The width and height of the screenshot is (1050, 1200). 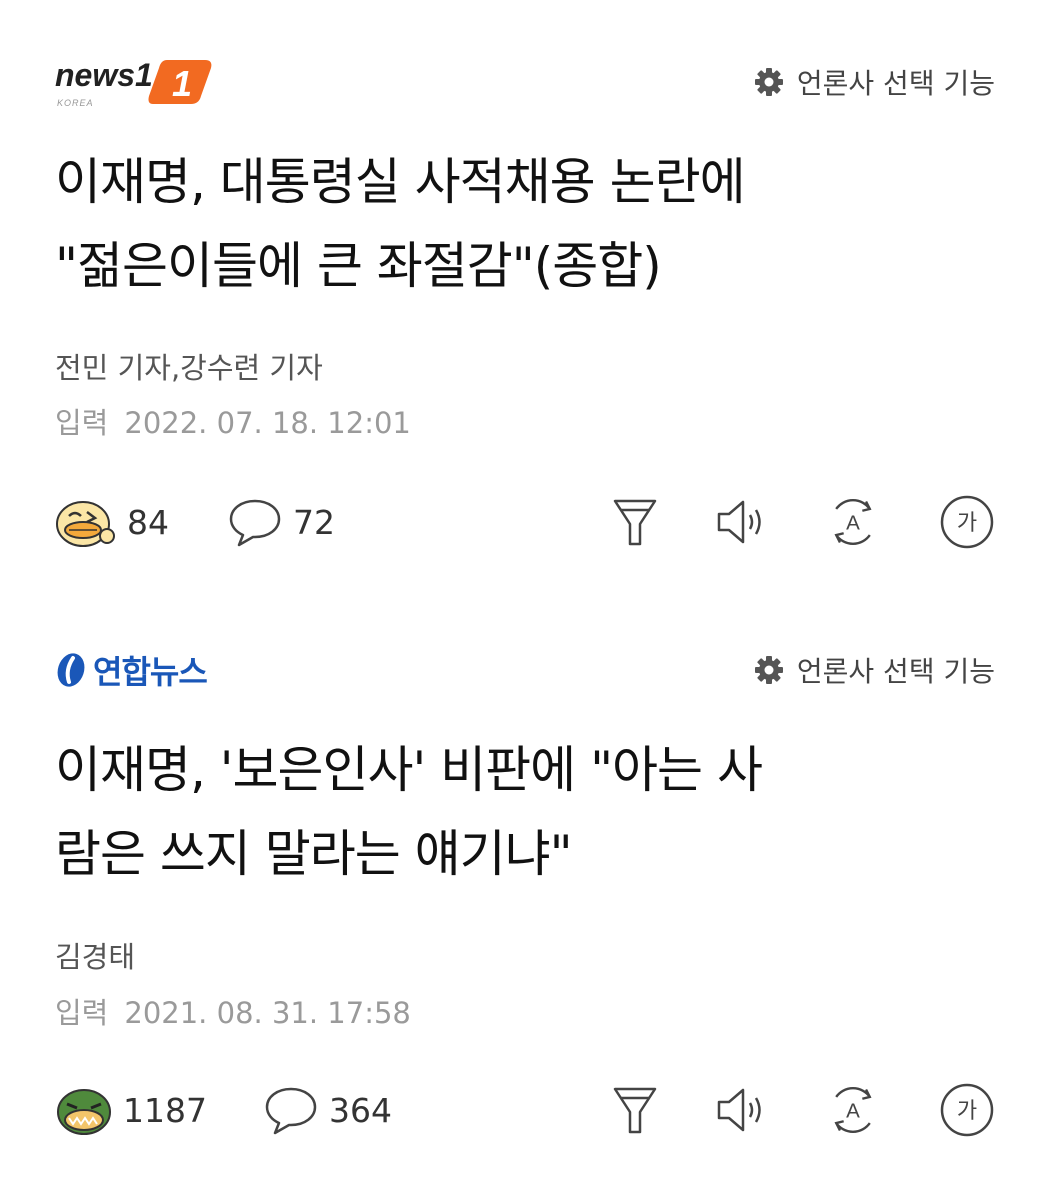 I want to click on comment-button: 72, so click(x=281, y=522).